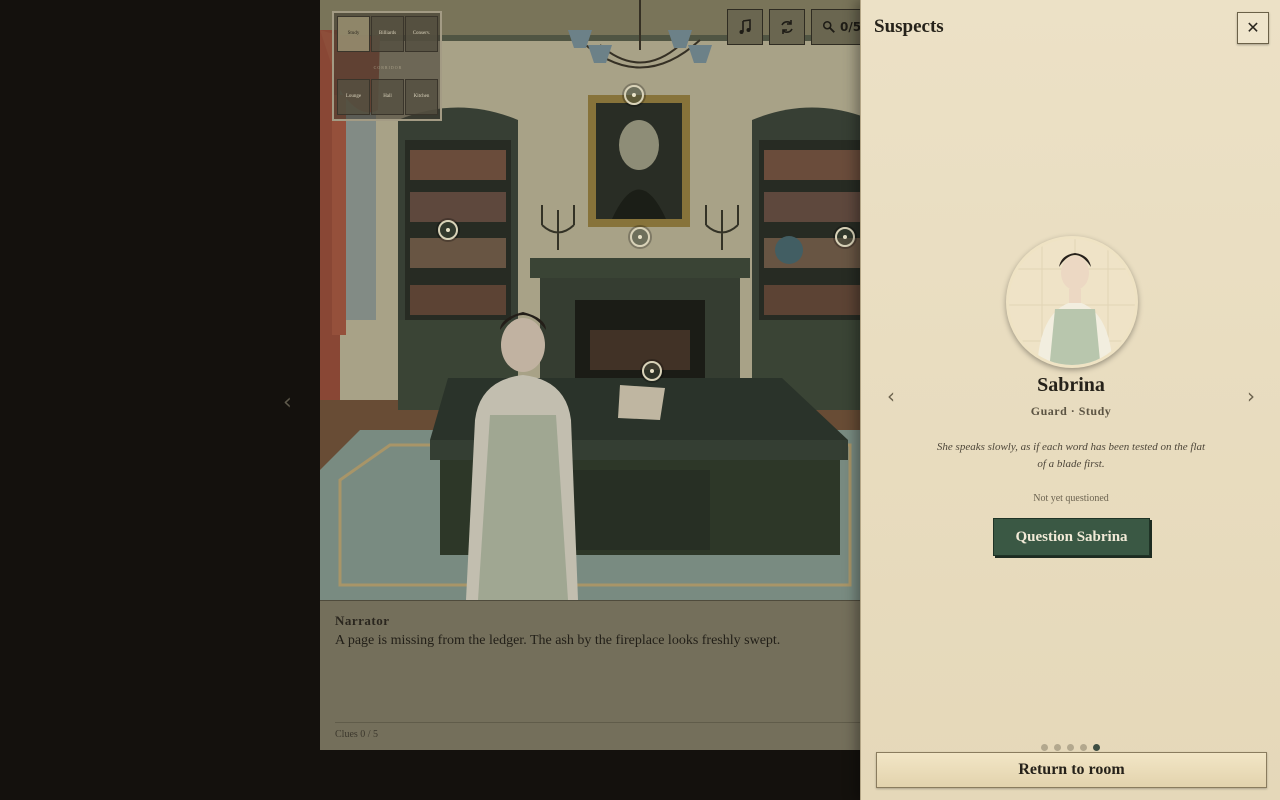 Image resolution: width=1280 pixels, height=800 pixels. I want to click on suspect-portrait-image, so click(1072, 302).